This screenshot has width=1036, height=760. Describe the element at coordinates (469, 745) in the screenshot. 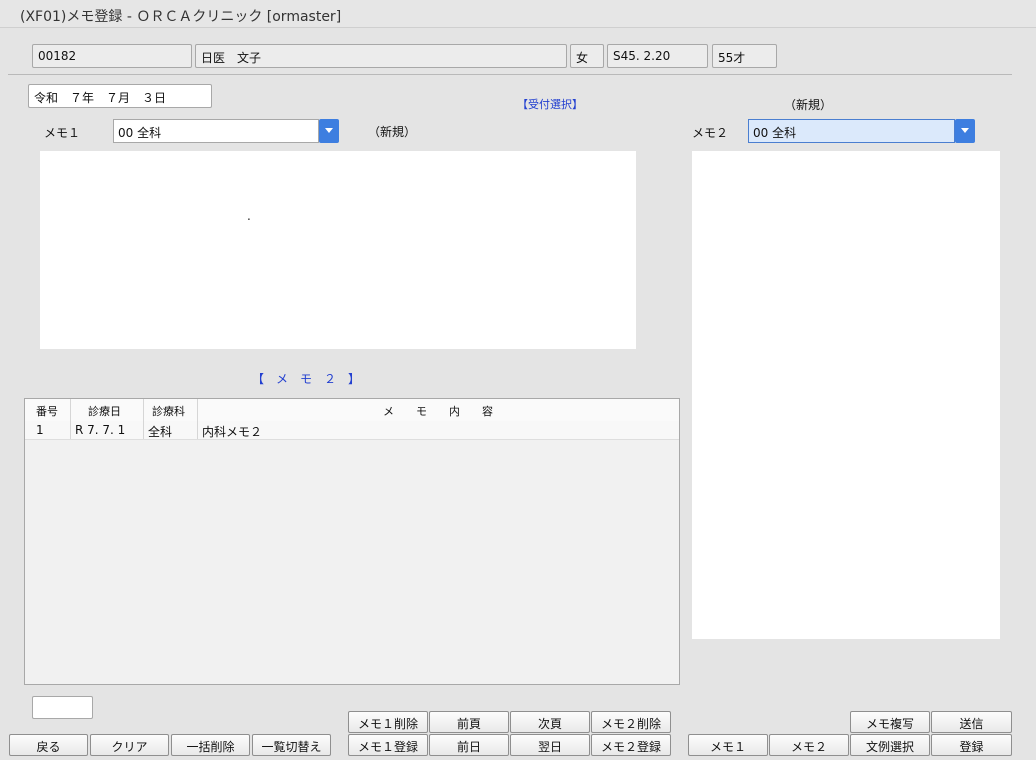

I see `prev-day-button: 前日` at that location.